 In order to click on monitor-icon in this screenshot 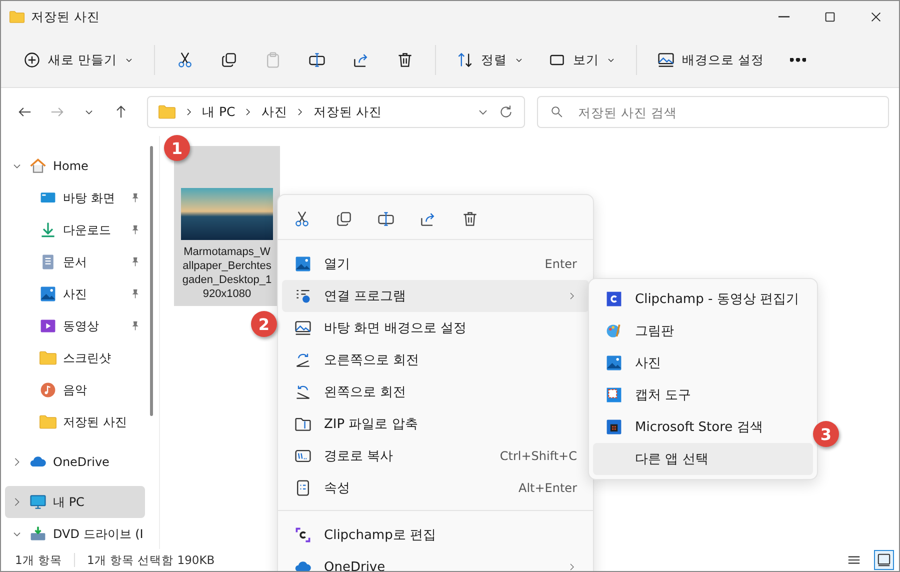, I will do `click(38, 502)`.